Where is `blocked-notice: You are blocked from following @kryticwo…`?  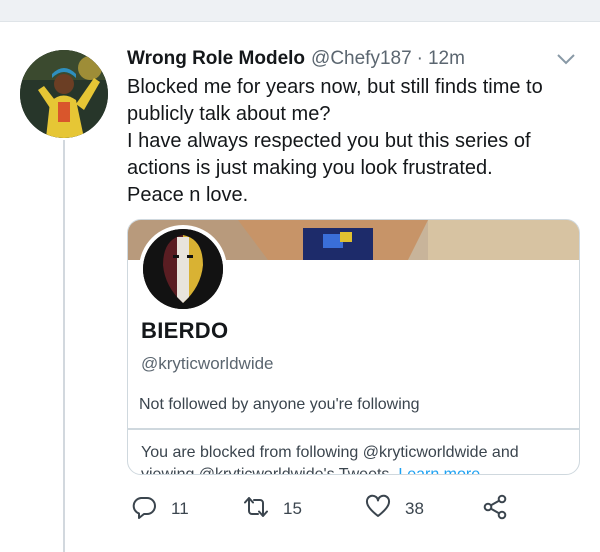
blocked-notice: You are blocked from following @kryticwo… is located at coordinates (356, 458).